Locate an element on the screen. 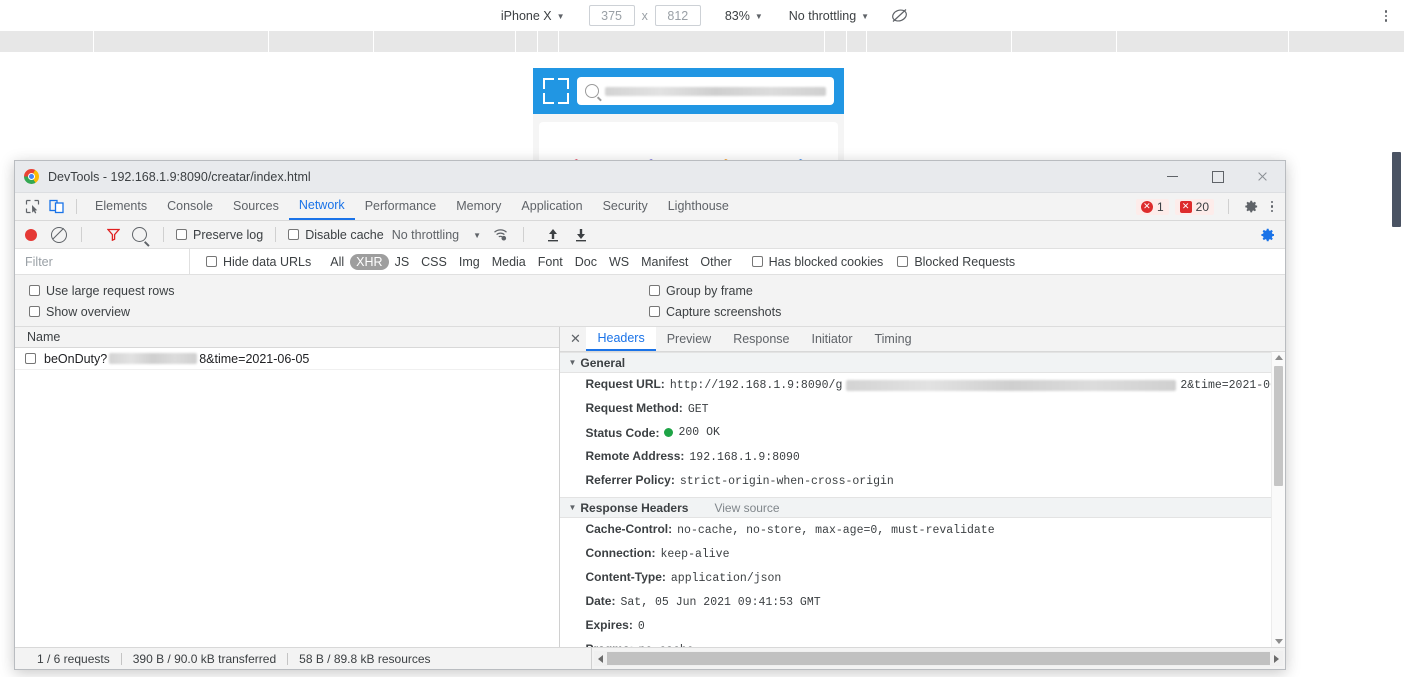  referrer-policy-key: Referrer Policy: is located at coordinates (630, 480).